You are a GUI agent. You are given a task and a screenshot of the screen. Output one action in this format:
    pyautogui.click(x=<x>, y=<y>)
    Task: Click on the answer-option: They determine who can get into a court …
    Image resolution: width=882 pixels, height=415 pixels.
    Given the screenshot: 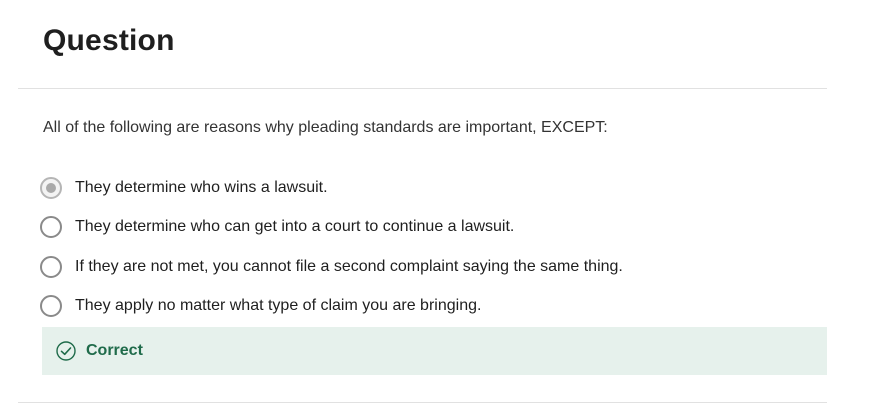 What is the action you would take?
    pyautogui.click(x=430, y=228)
    